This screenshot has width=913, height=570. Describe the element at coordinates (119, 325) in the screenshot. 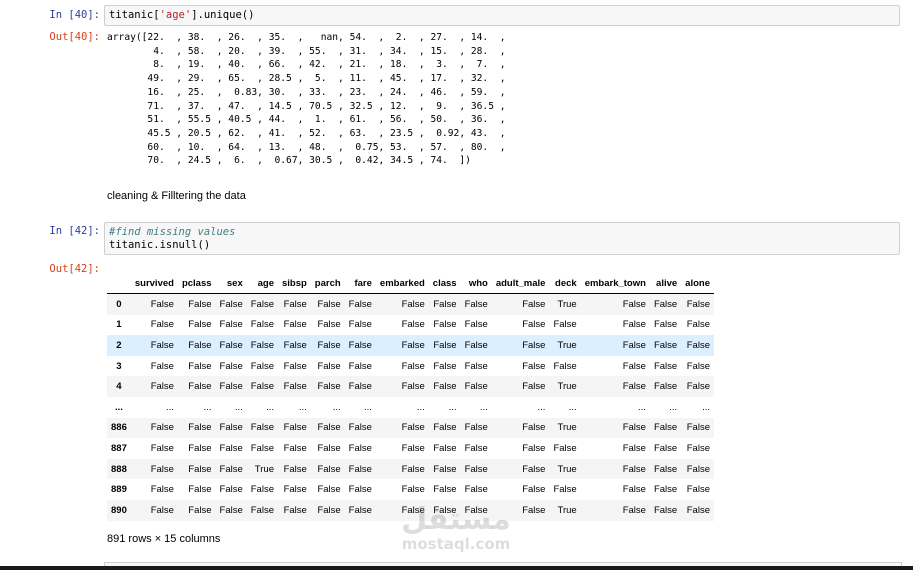

I see `row-index: 1` at that location.